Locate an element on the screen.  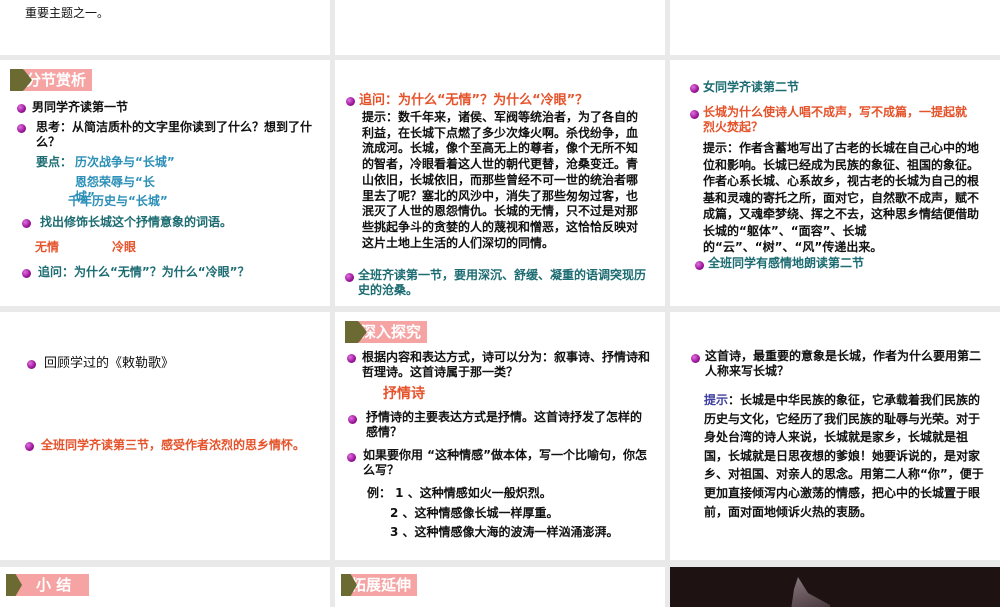
slide-text: 男同学齐读第一节 is located at coordinates (80, 107).